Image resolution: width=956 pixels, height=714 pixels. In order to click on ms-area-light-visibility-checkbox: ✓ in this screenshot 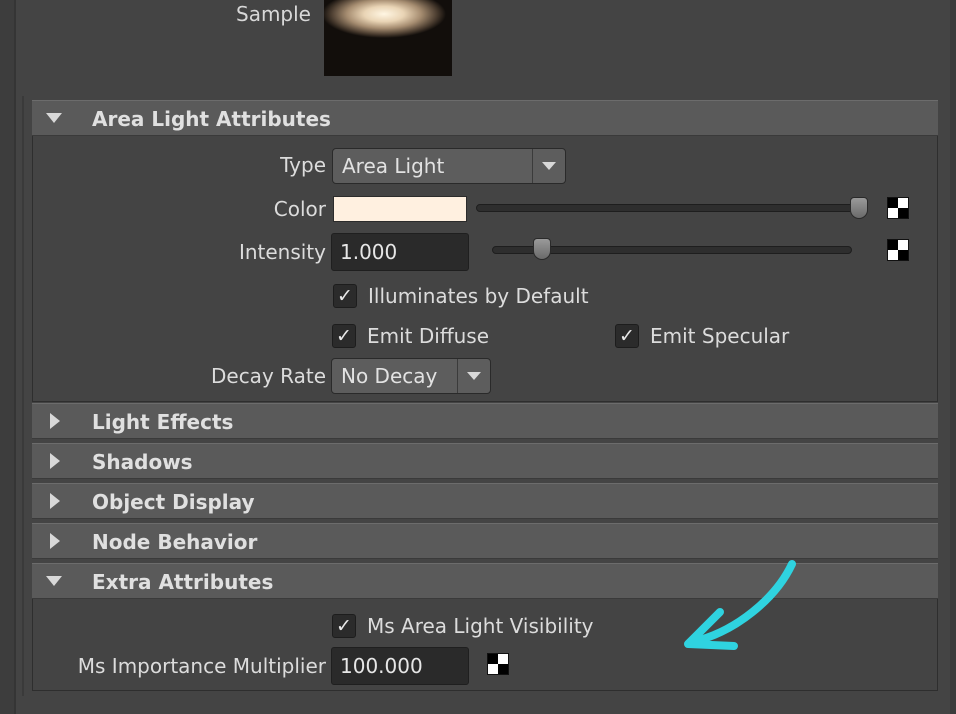, I will do `click(344, 626)`.